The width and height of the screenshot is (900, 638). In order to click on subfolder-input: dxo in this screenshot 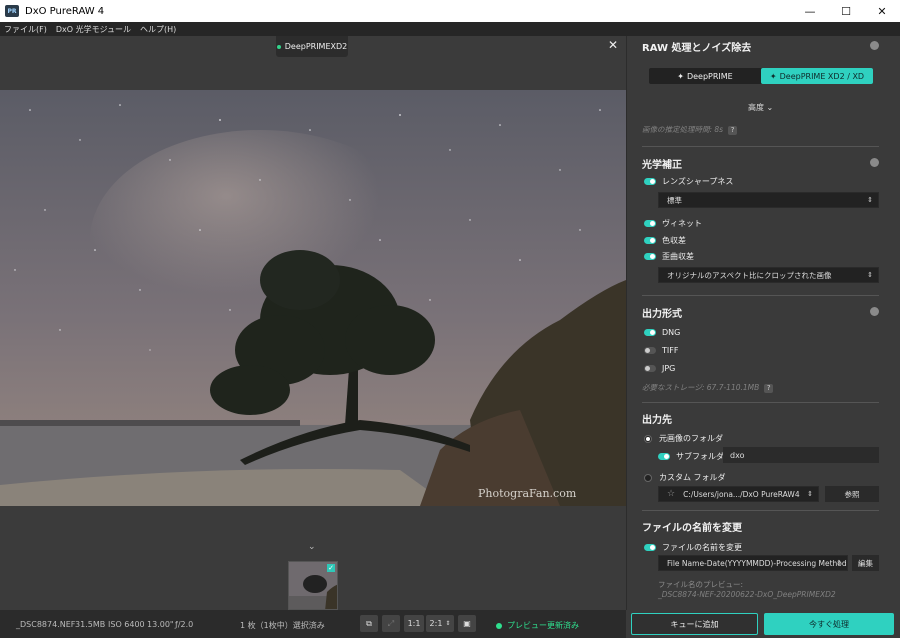, I will do `click(801, 455)`.